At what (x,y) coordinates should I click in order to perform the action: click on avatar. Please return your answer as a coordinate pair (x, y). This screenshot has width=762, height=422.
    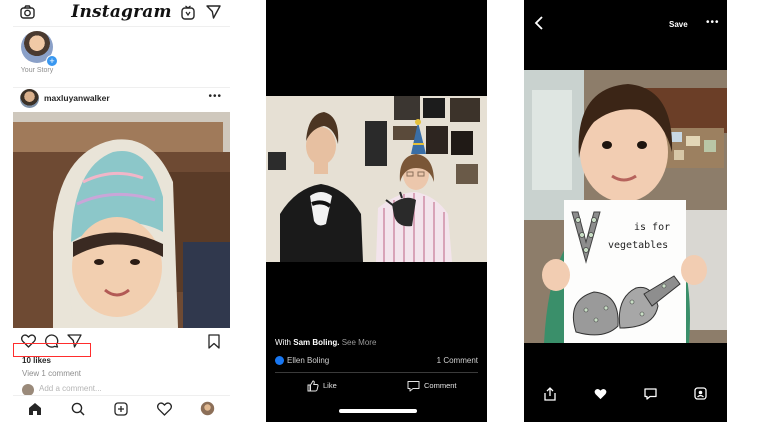
    Looking at the image, I should click on (29, 98).